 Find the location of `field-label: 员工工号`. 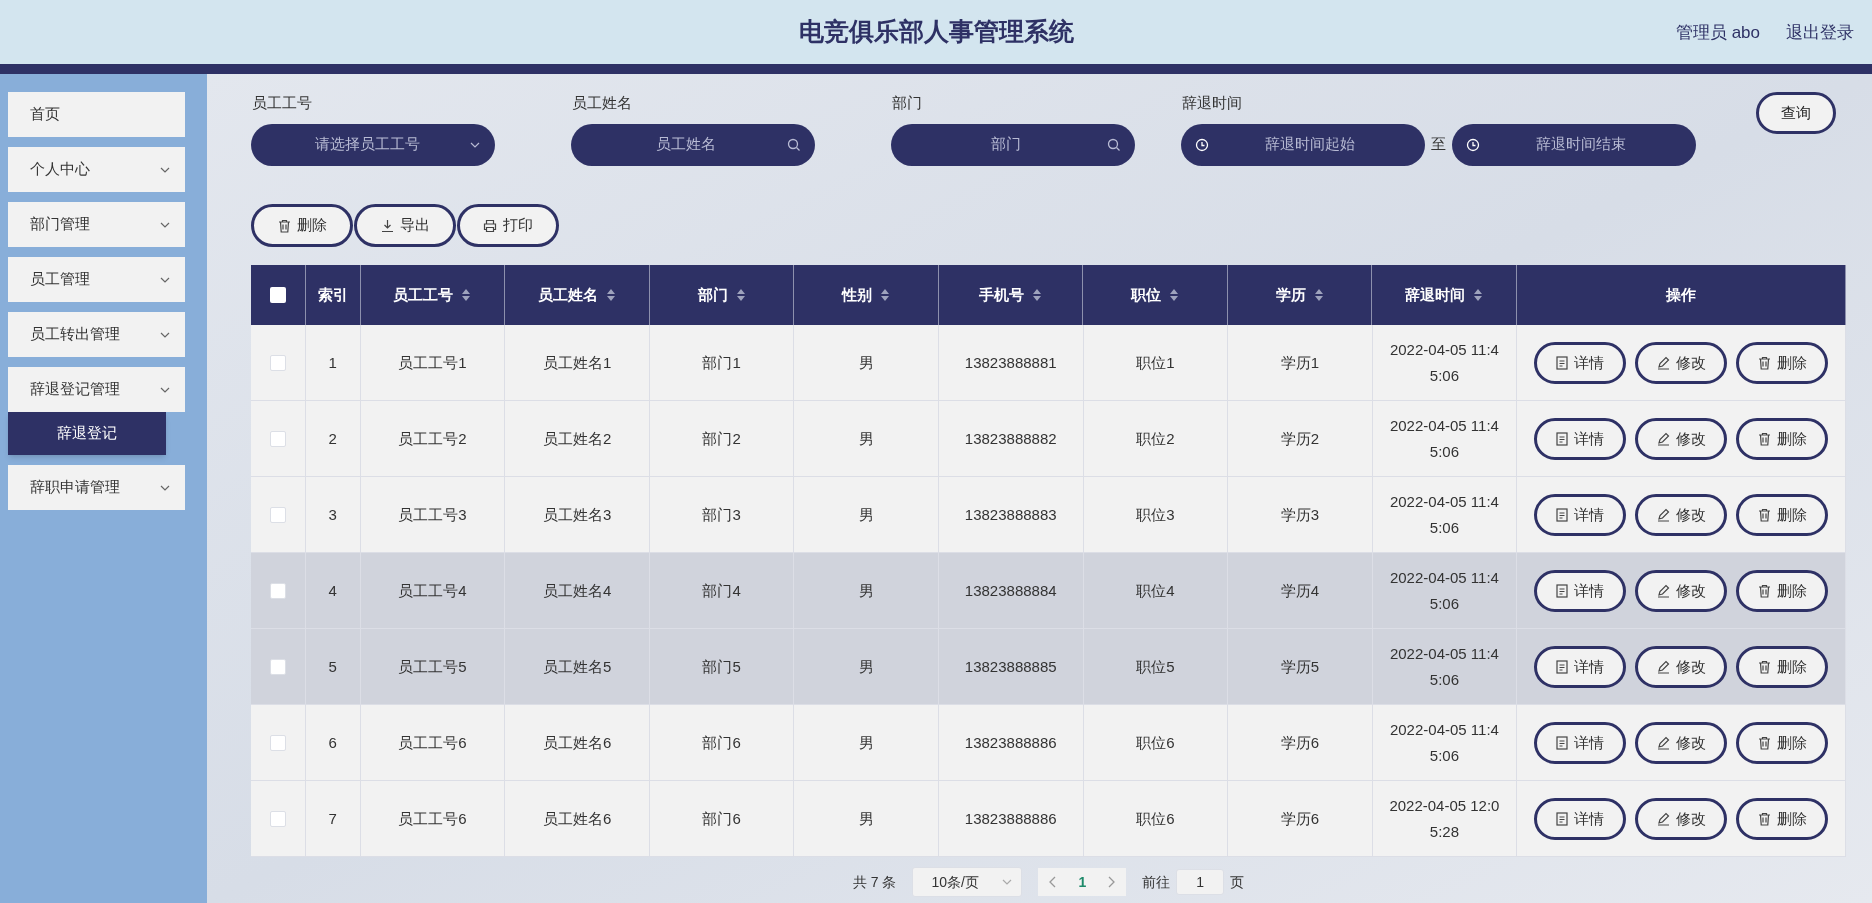

field-label: 员工工号 is located at coordinates (282, 103).